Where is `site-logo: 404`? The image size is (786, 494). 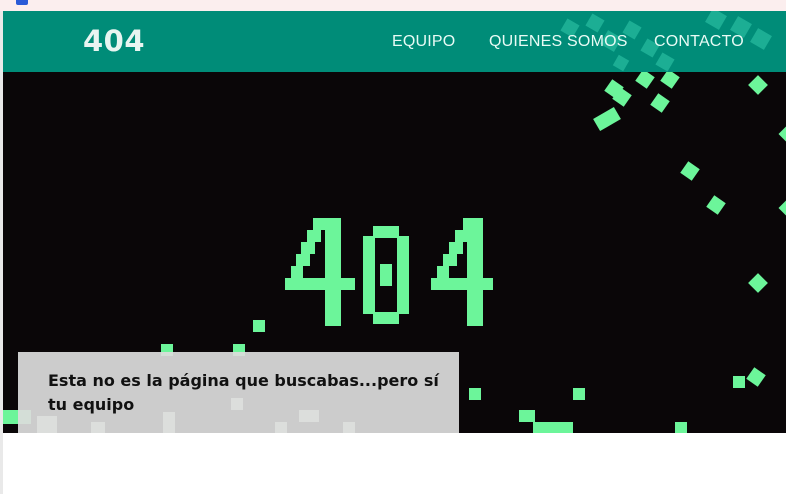 site-logo: 404 is located at coordinates (114, 41).